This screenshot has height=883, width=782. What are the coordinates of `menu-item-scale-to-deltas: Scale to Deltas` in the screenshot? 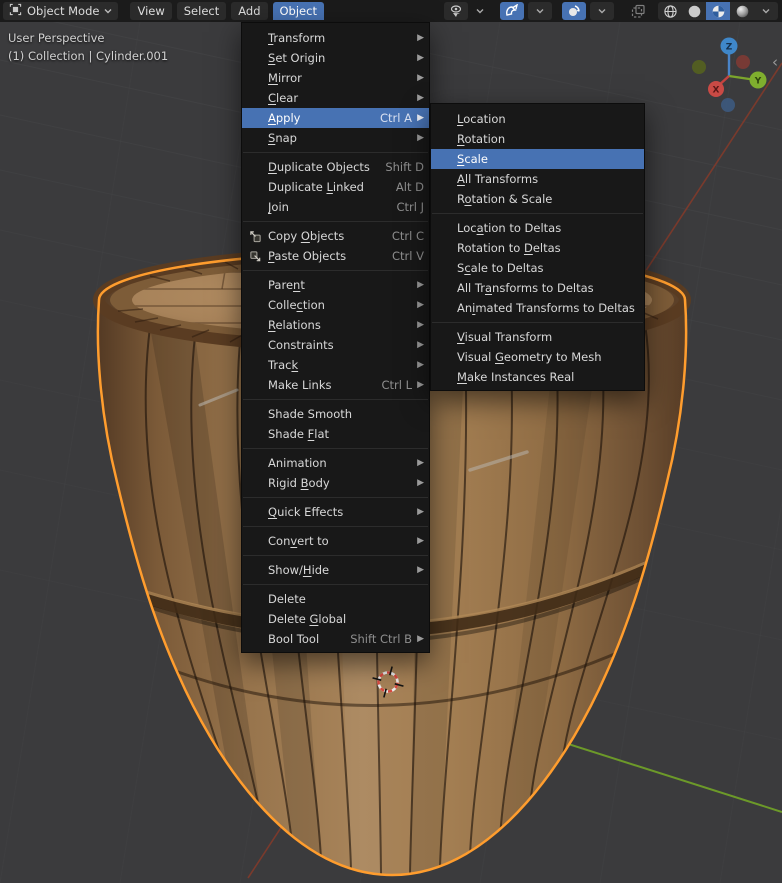 It's located at (537, 268).